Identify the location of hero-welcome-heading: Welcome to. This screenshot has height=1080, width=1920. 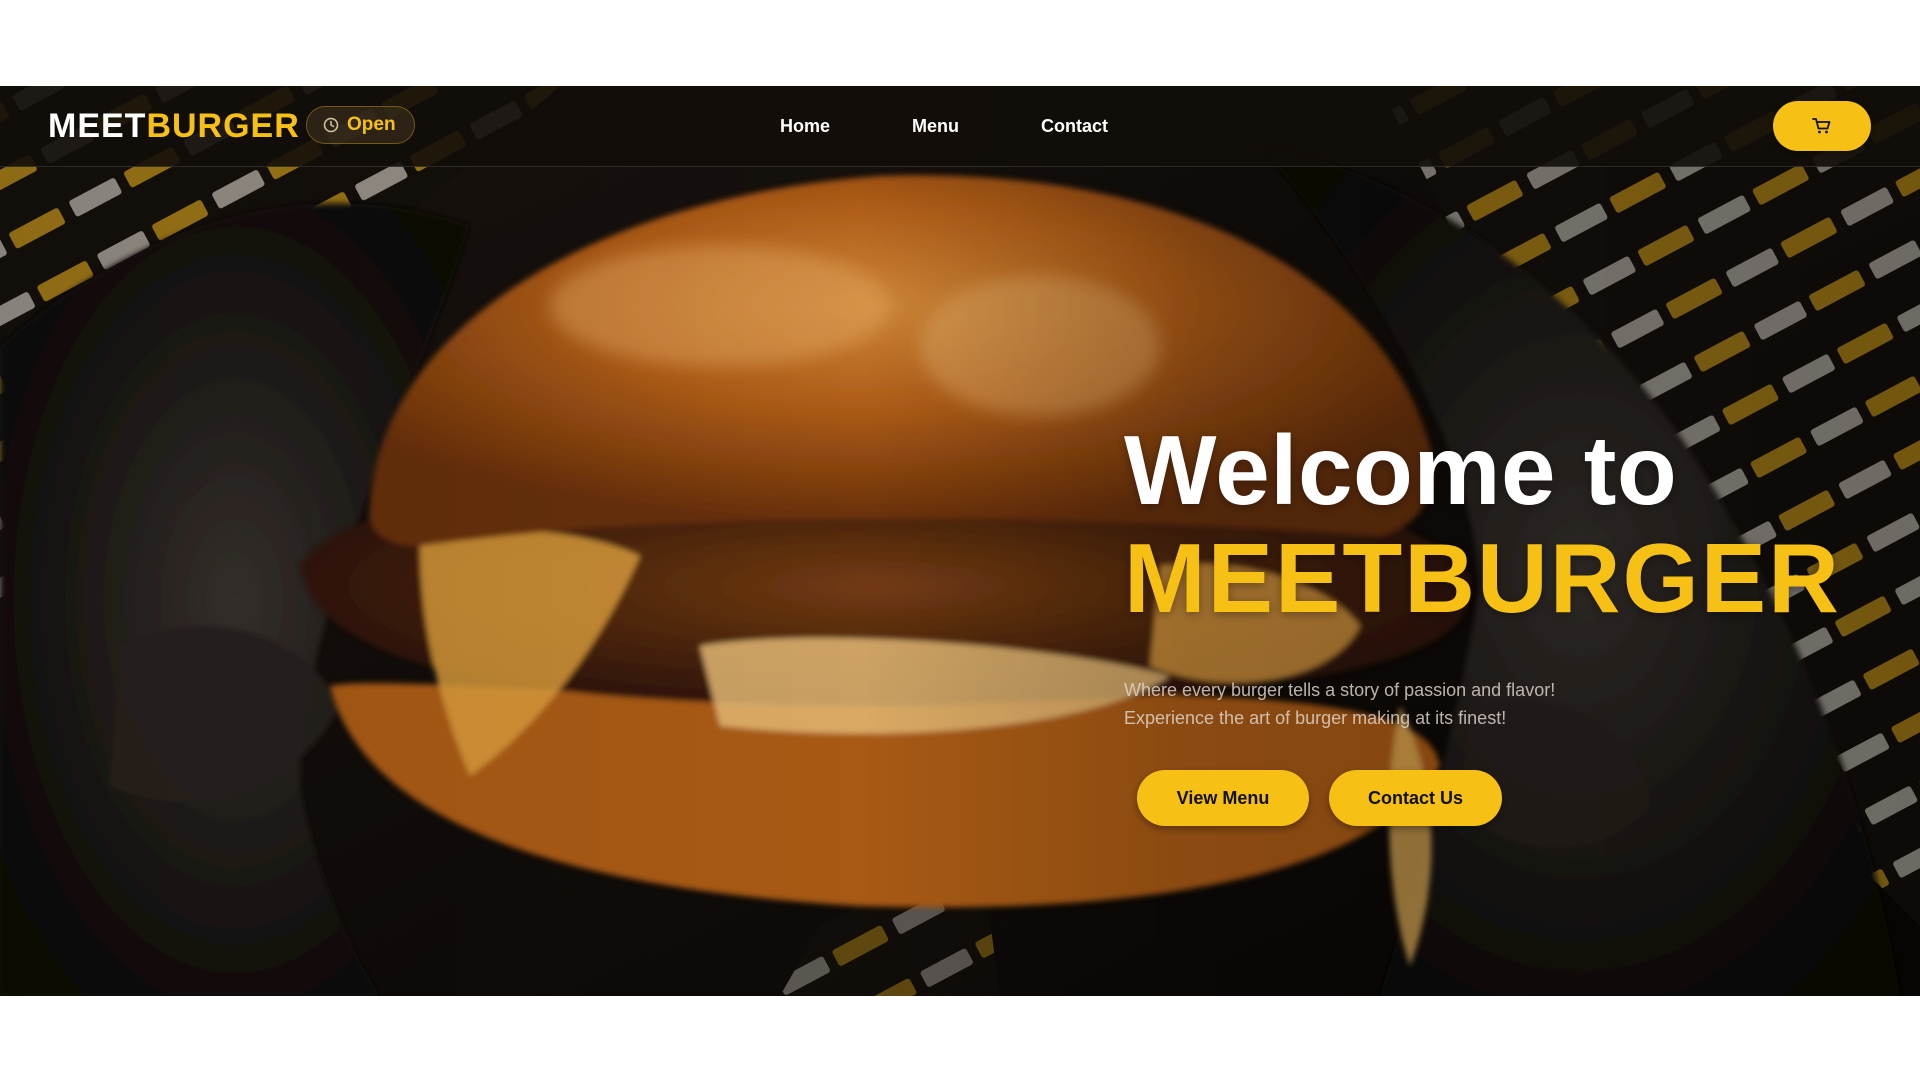
(1401, 470).